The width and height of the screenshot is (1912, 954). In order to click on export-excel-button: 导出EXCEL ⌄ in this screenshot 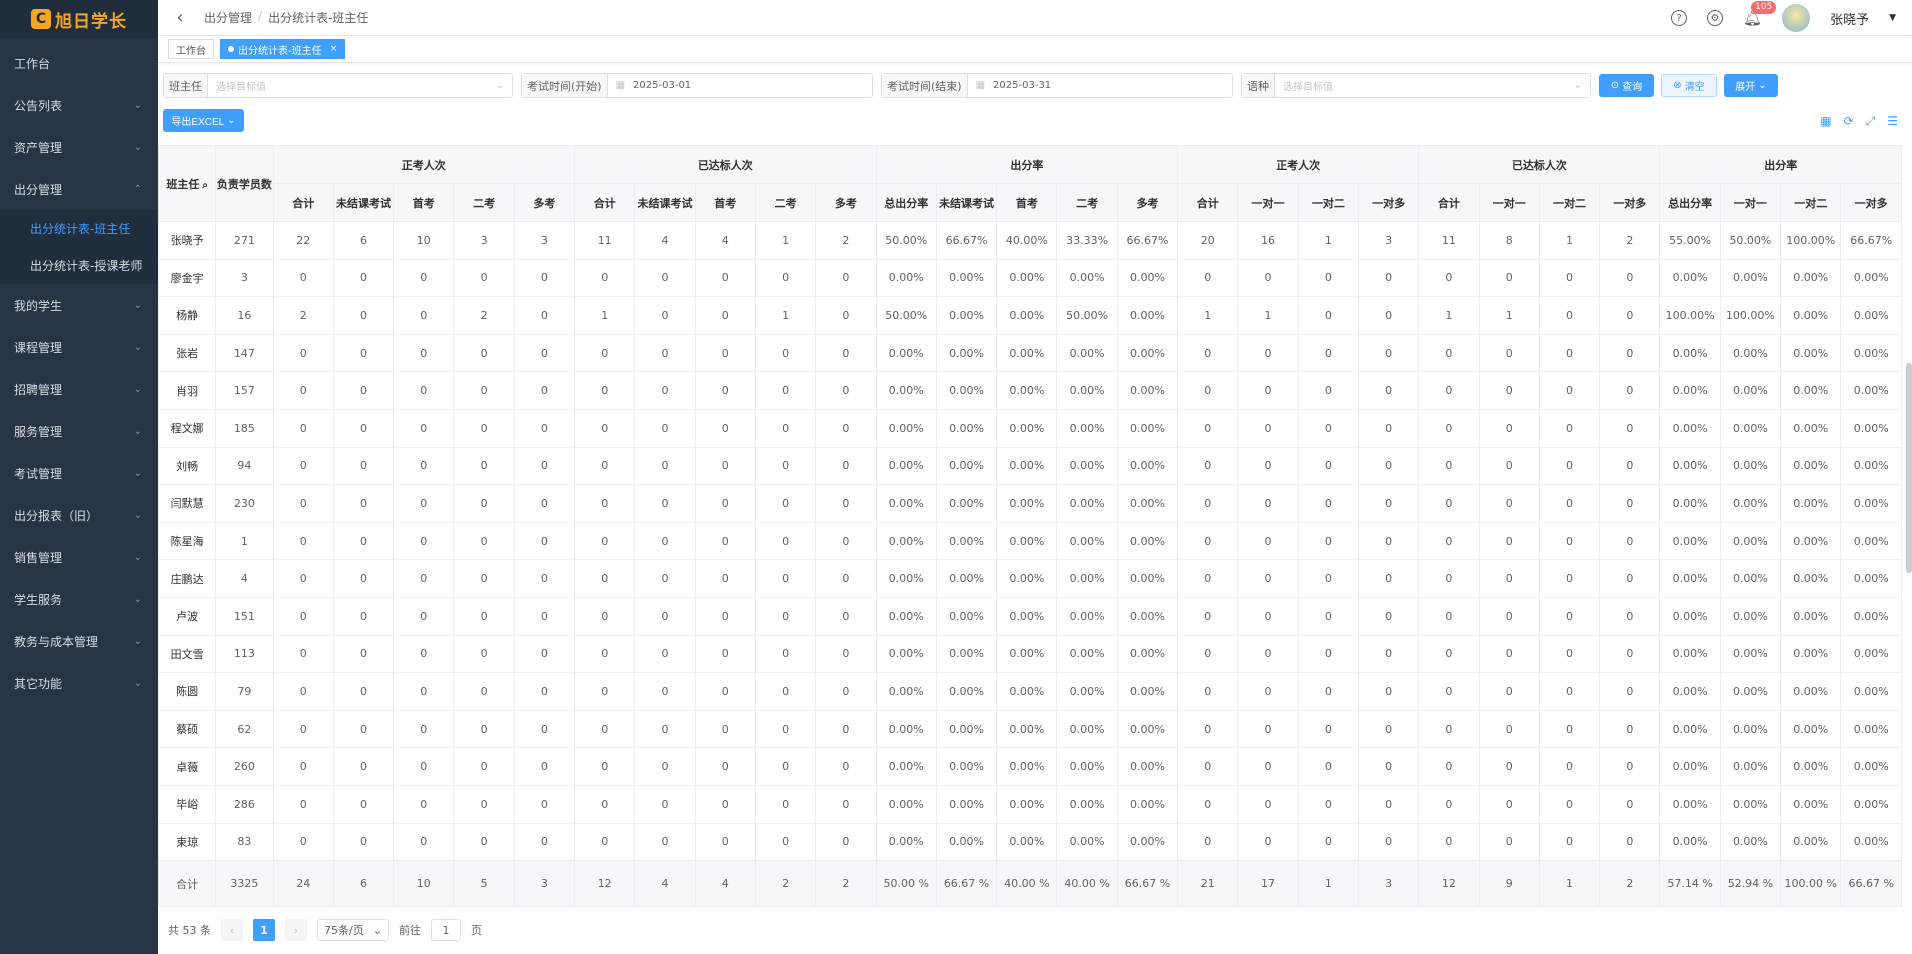, I will do `click(203, 120)`.